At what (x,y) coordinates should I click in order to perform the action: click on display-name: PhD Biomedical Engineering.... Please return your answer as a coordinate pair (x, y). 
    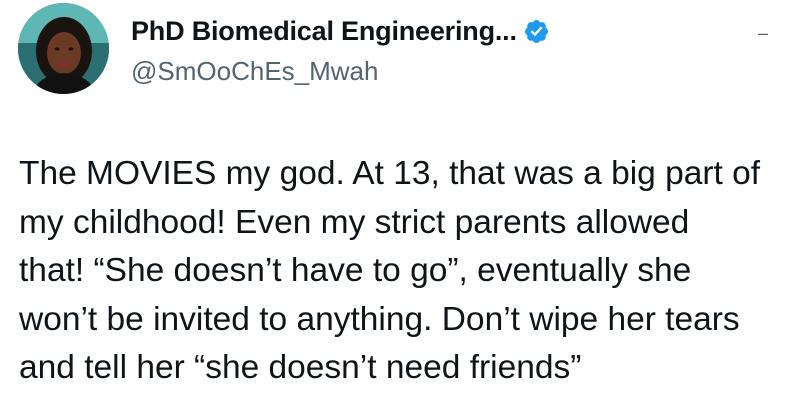
    Looking at the image, I should click on (324, 31).